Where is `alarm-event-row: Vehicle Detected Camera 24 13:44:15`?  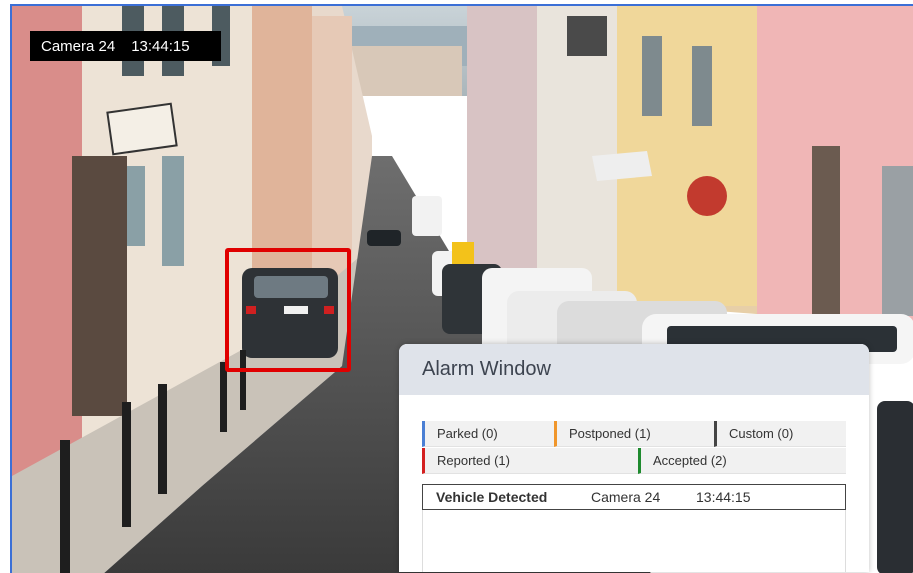 alarm-event-row: Vehicle Detected Camera 24 13:44:15 is located at coordinates (634, 497).